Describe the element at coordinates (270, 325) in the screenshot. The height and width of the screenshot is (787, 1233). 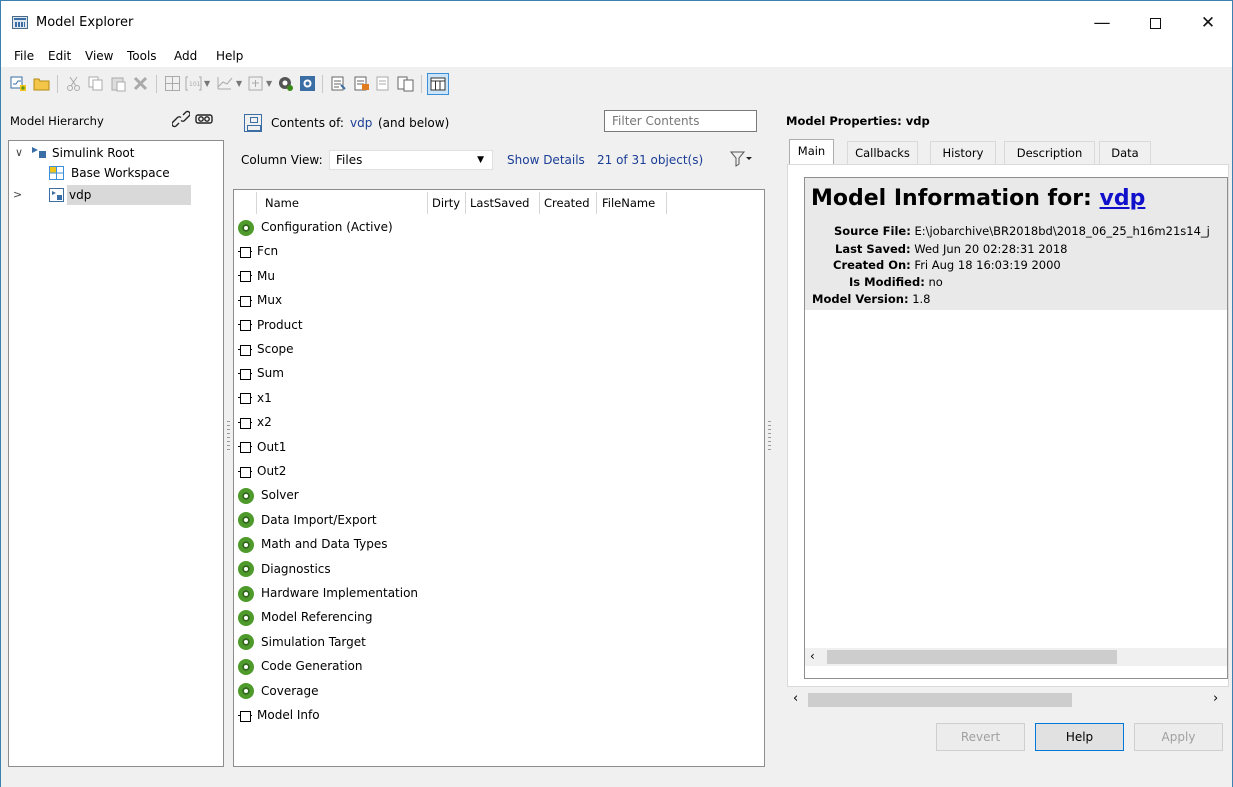
I see `list-item: Product` at that location.